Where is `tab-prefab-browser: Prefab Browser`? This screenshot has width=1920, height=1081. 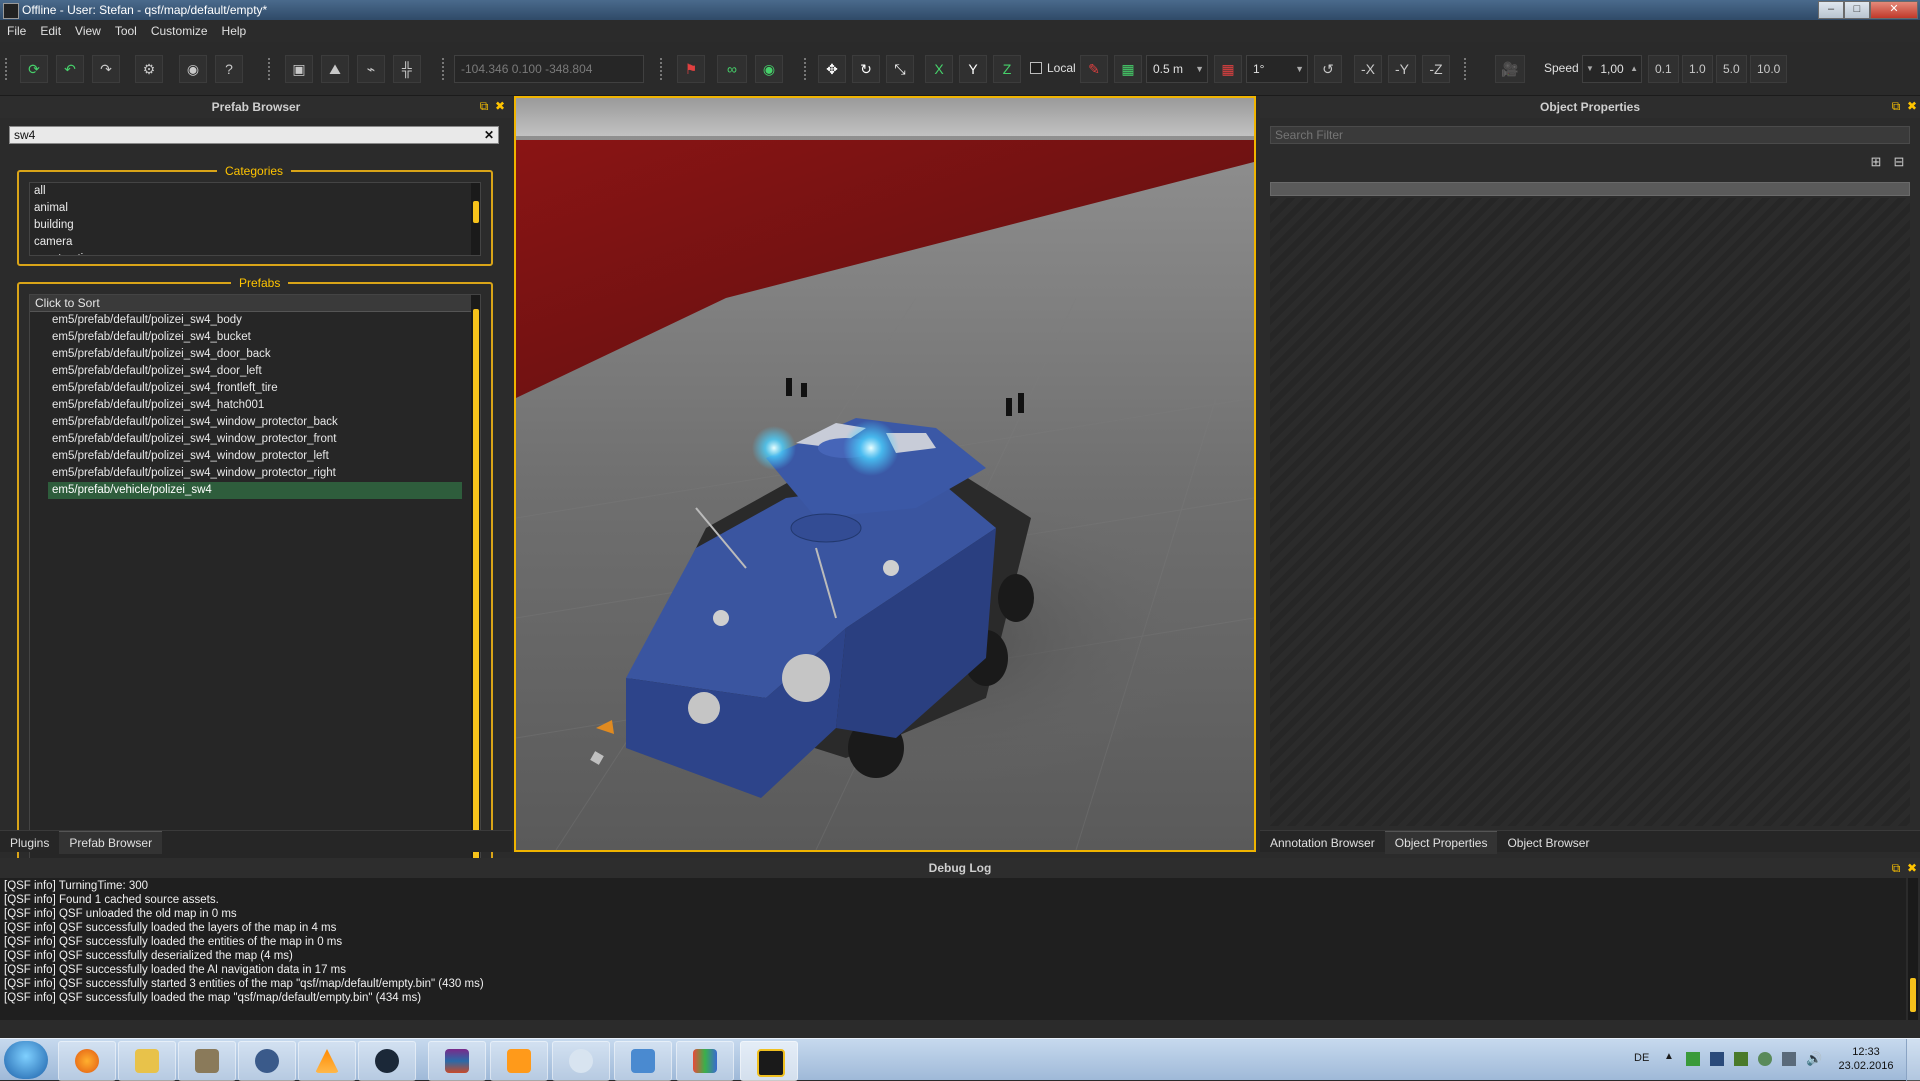 tab-prefab-browser: Prefab Browser is located at coordinates (111, 842).